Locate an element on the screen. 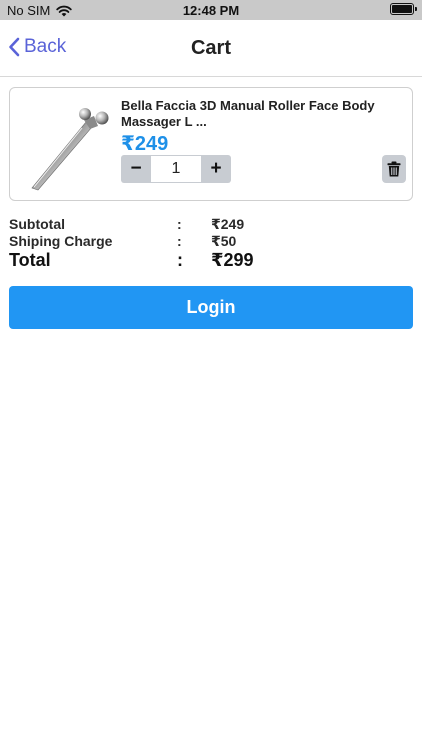 Image resolution: width=422 pixels, height=750 pixels. battery-icon is located at coordinates (403, 9).